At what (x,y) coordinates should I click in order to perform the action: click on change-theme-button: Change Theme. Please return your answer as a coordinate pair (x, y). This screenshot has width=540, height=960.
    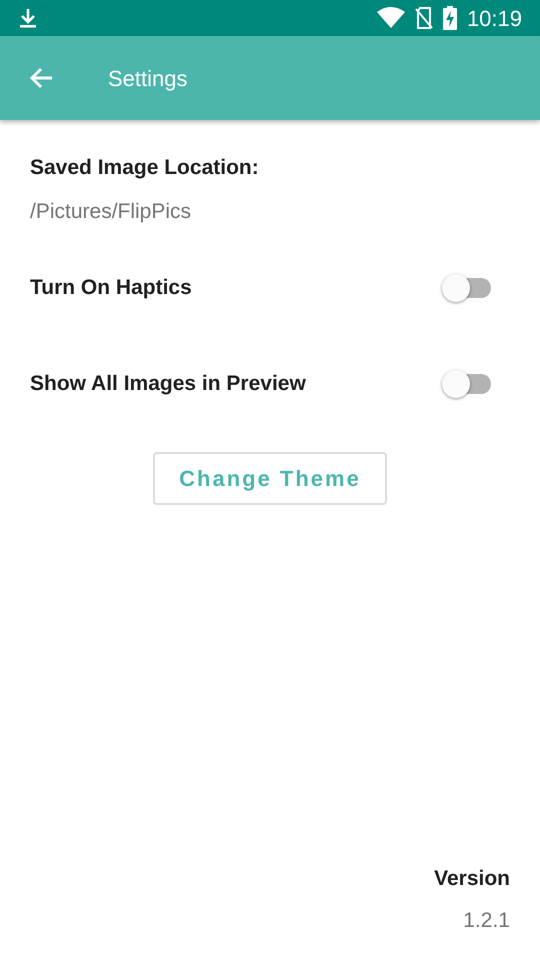
    Looking at the image, I should click on (270, 478).